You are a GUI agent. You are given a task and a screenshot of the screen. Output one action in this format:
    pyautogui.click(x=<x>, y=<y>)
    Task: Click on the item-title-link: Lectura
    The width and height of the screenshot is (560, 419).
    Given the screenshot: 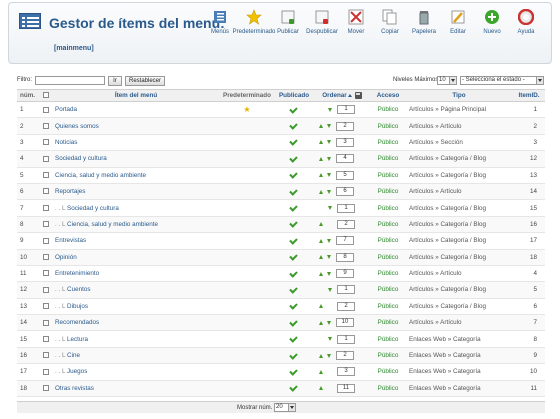 What is the action you would take?
    pyautogui.click(x=77, y=339)
    